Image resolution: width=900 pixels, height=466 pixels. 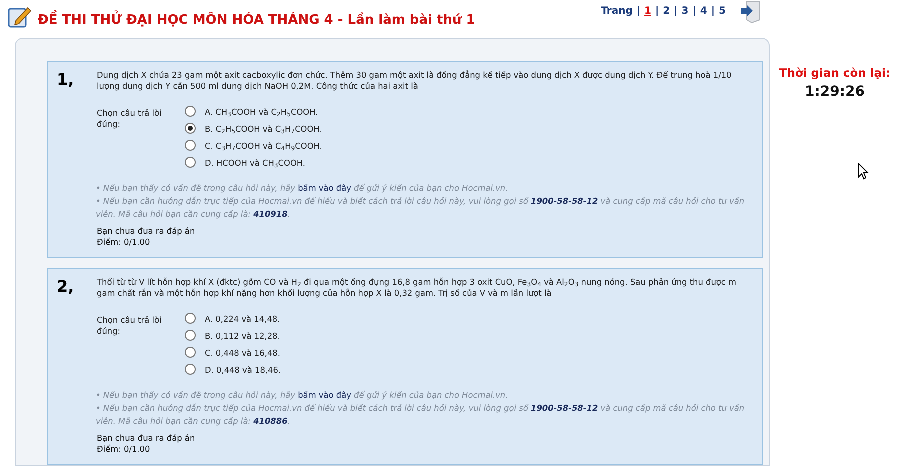 I want to click on page-link: 3, so click(x=685, y=11).